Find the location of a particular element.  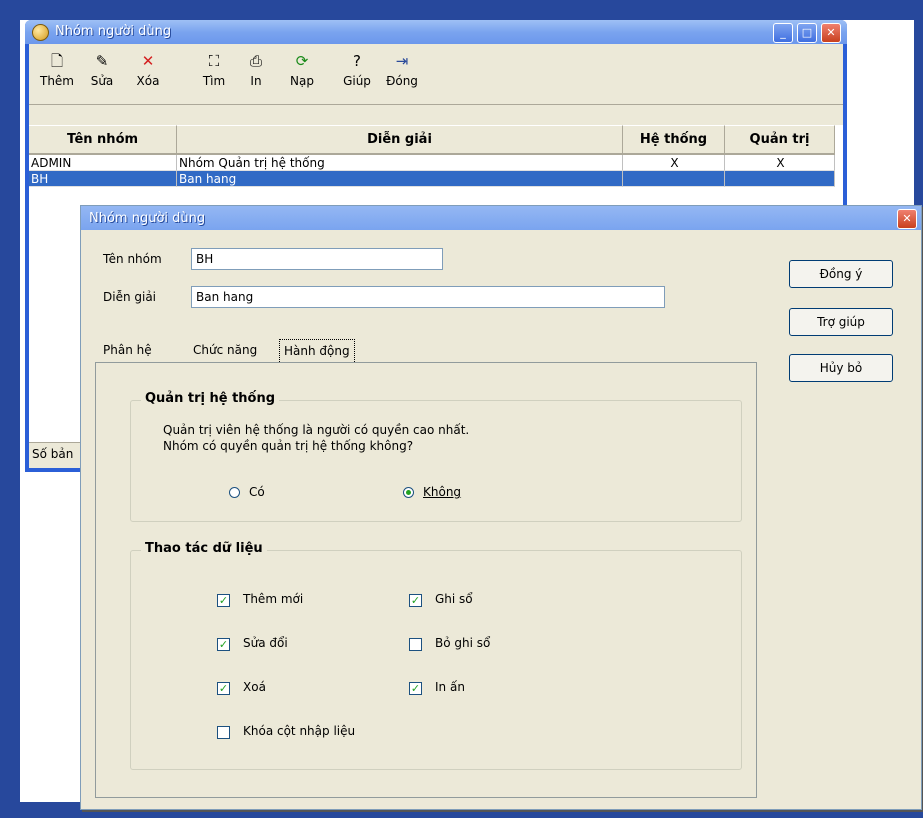

help-icon: ? is located at coordinates (357, 61).